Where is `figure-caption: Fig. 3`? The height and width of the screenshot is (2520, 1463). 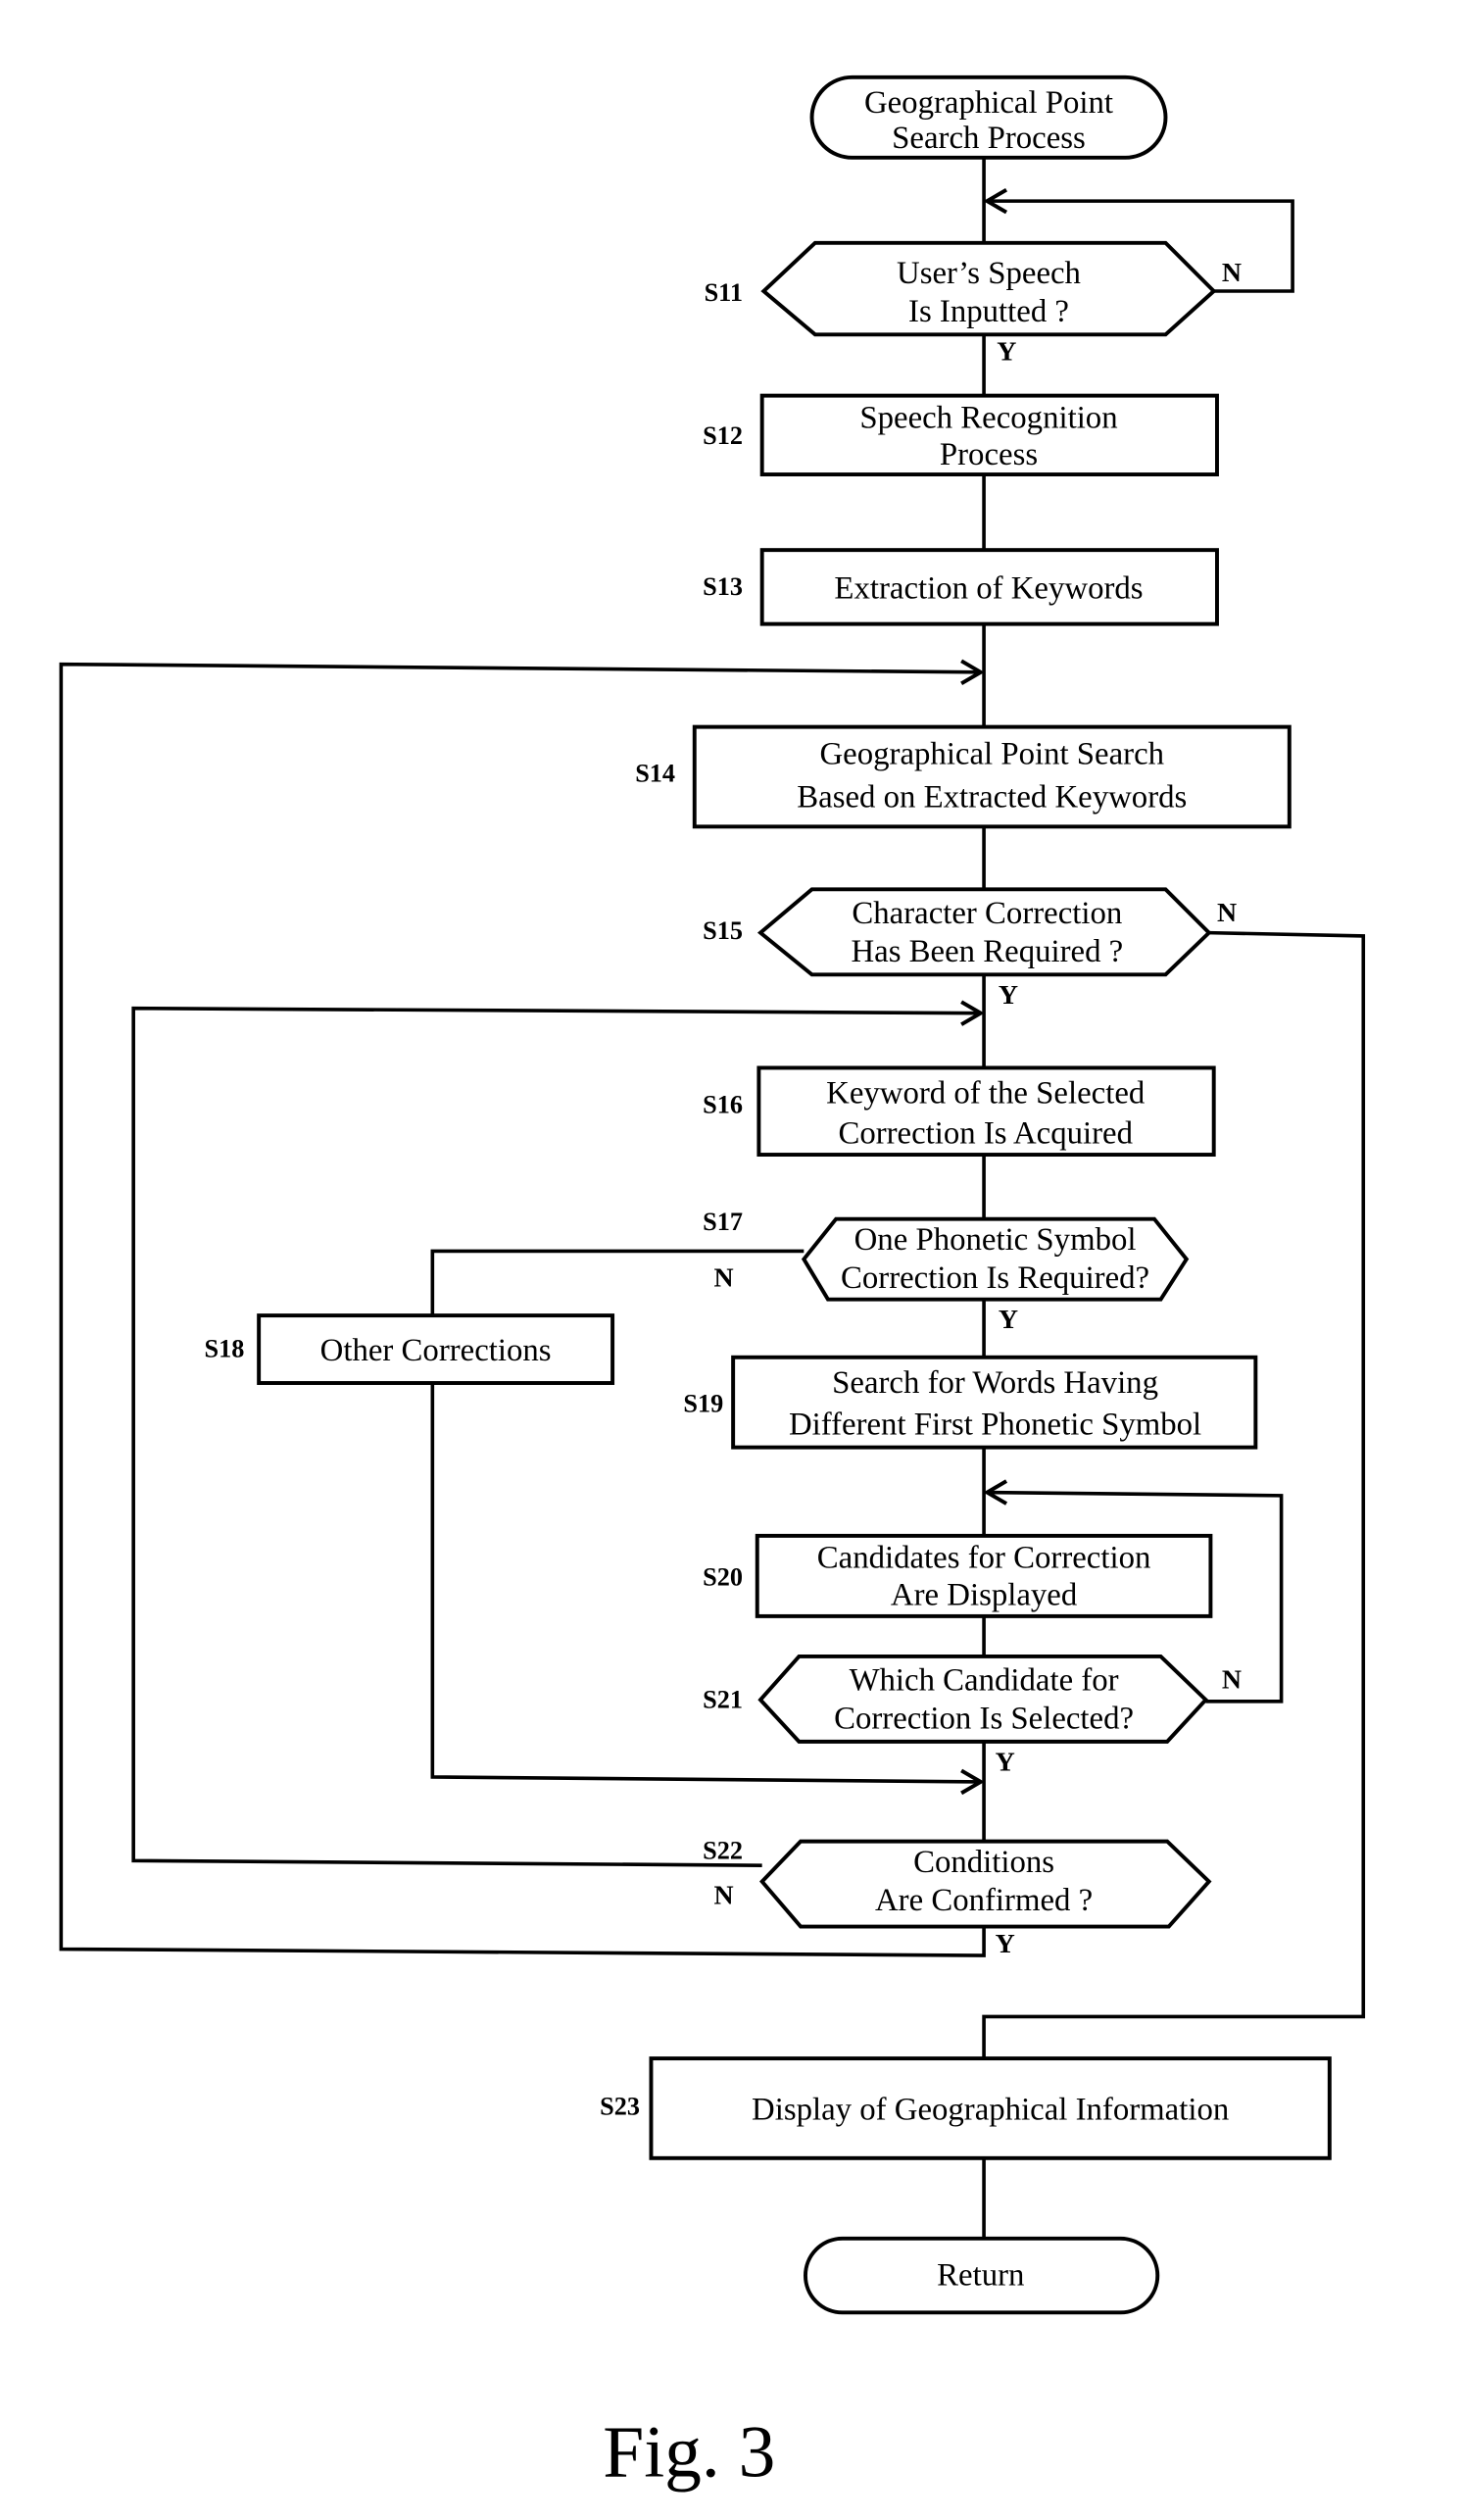 figure-caption: Fig. 3 is located at coordinates (689, 2453).